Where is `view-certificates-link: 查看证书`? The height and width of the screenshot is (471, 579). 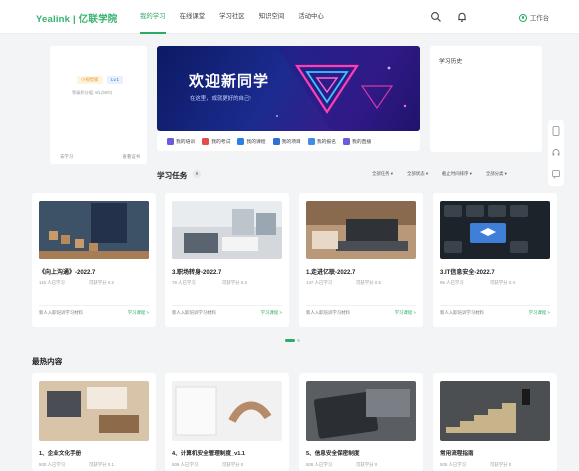 view-certificates-link: 查看证书 is located at coordinates (131, 157).